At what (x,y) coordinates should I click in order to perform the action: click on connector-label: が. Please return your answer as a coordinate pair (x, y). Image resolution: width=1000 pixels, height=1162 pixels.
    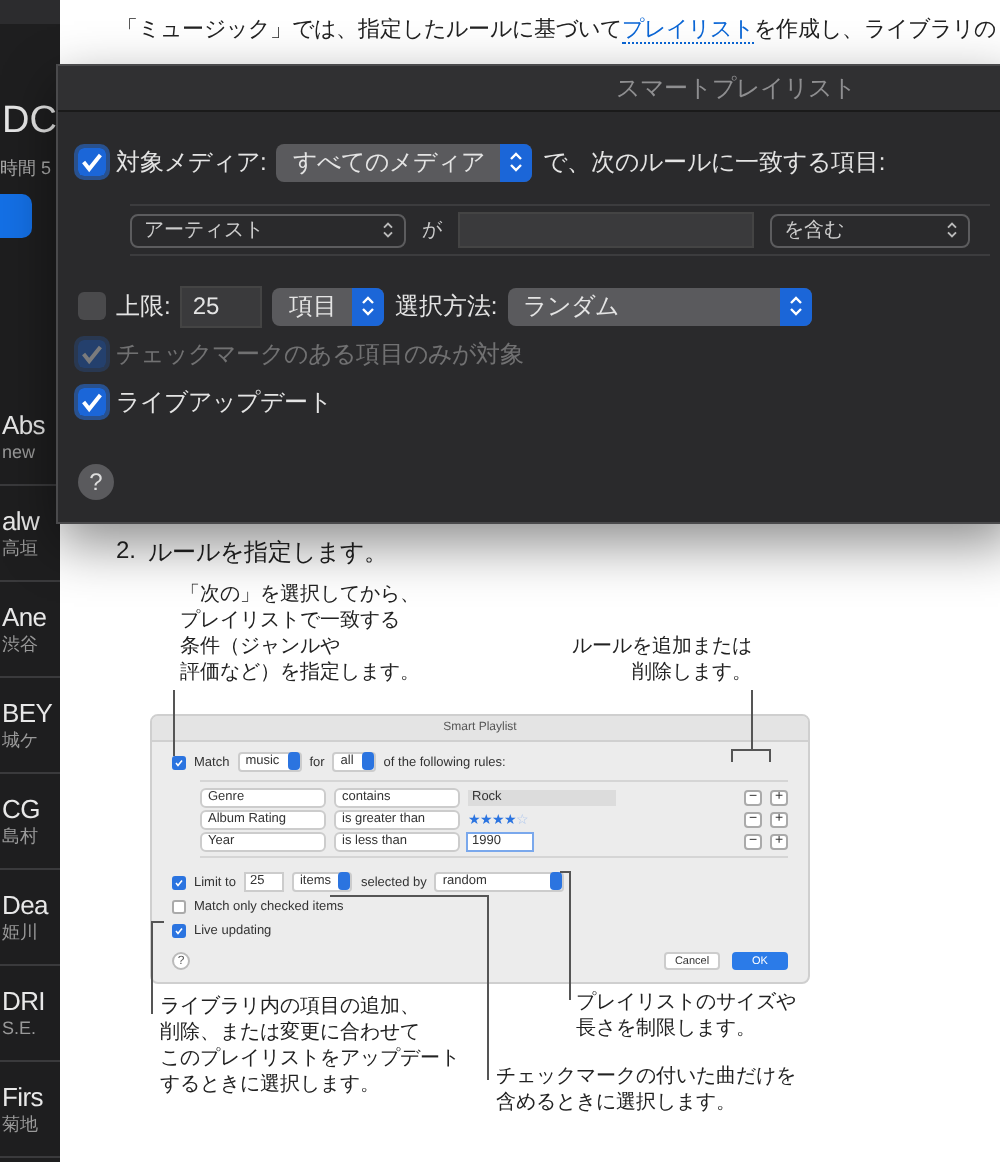
    Looking at the image, I should click on (432, 231).